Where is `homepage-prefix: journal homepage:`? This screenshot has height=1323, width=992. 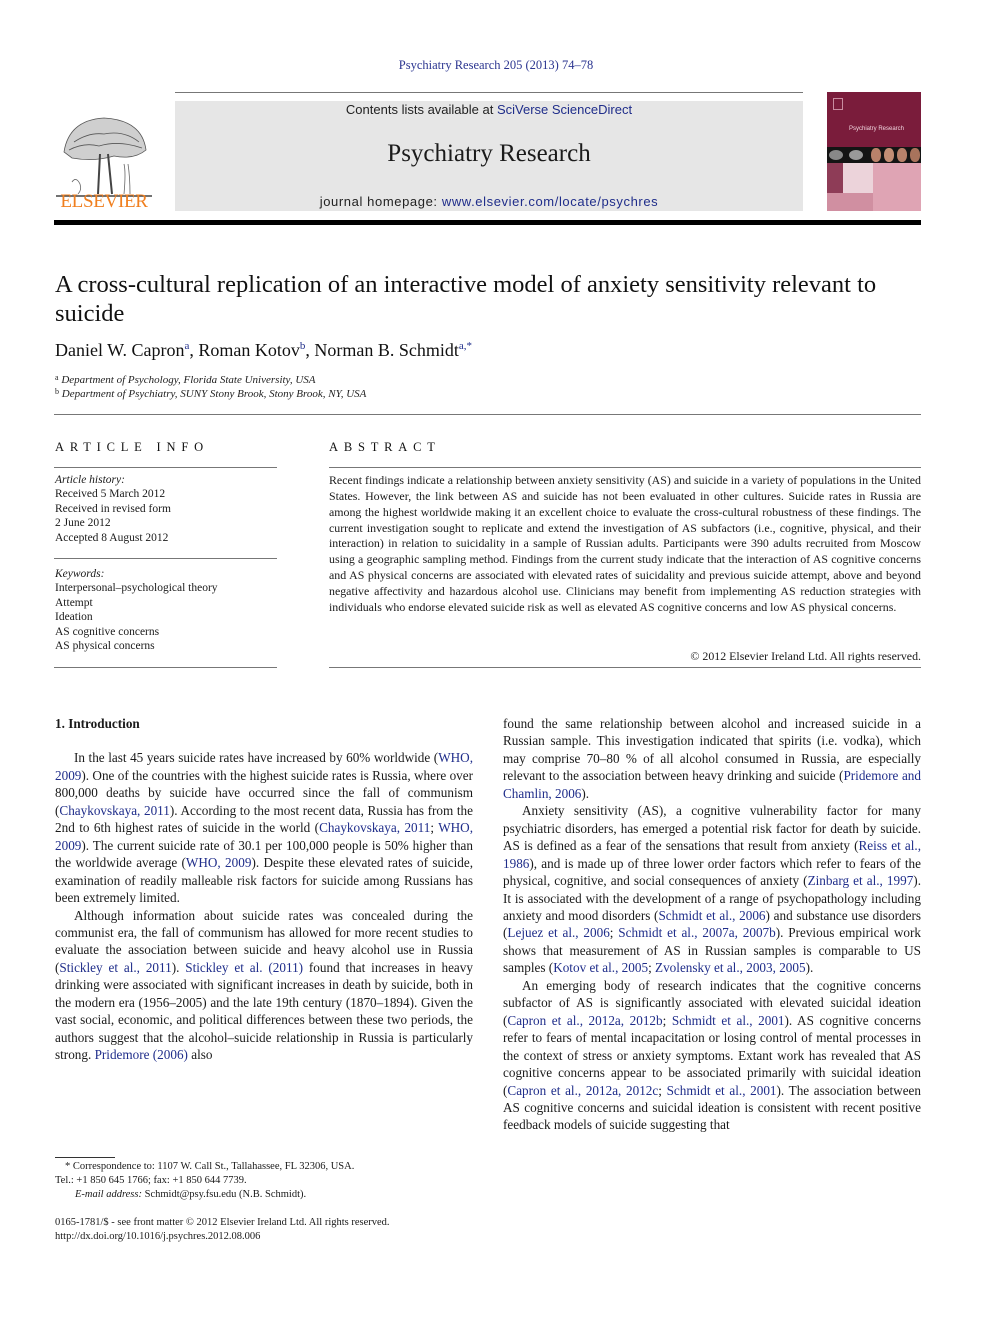 homepage-prefix: journal homepage: is located at coordinates (380, 201).